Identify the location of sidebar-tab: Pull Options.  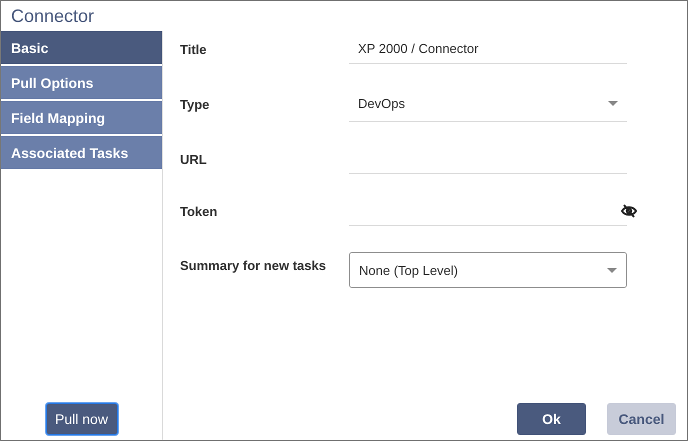
(81, 83).